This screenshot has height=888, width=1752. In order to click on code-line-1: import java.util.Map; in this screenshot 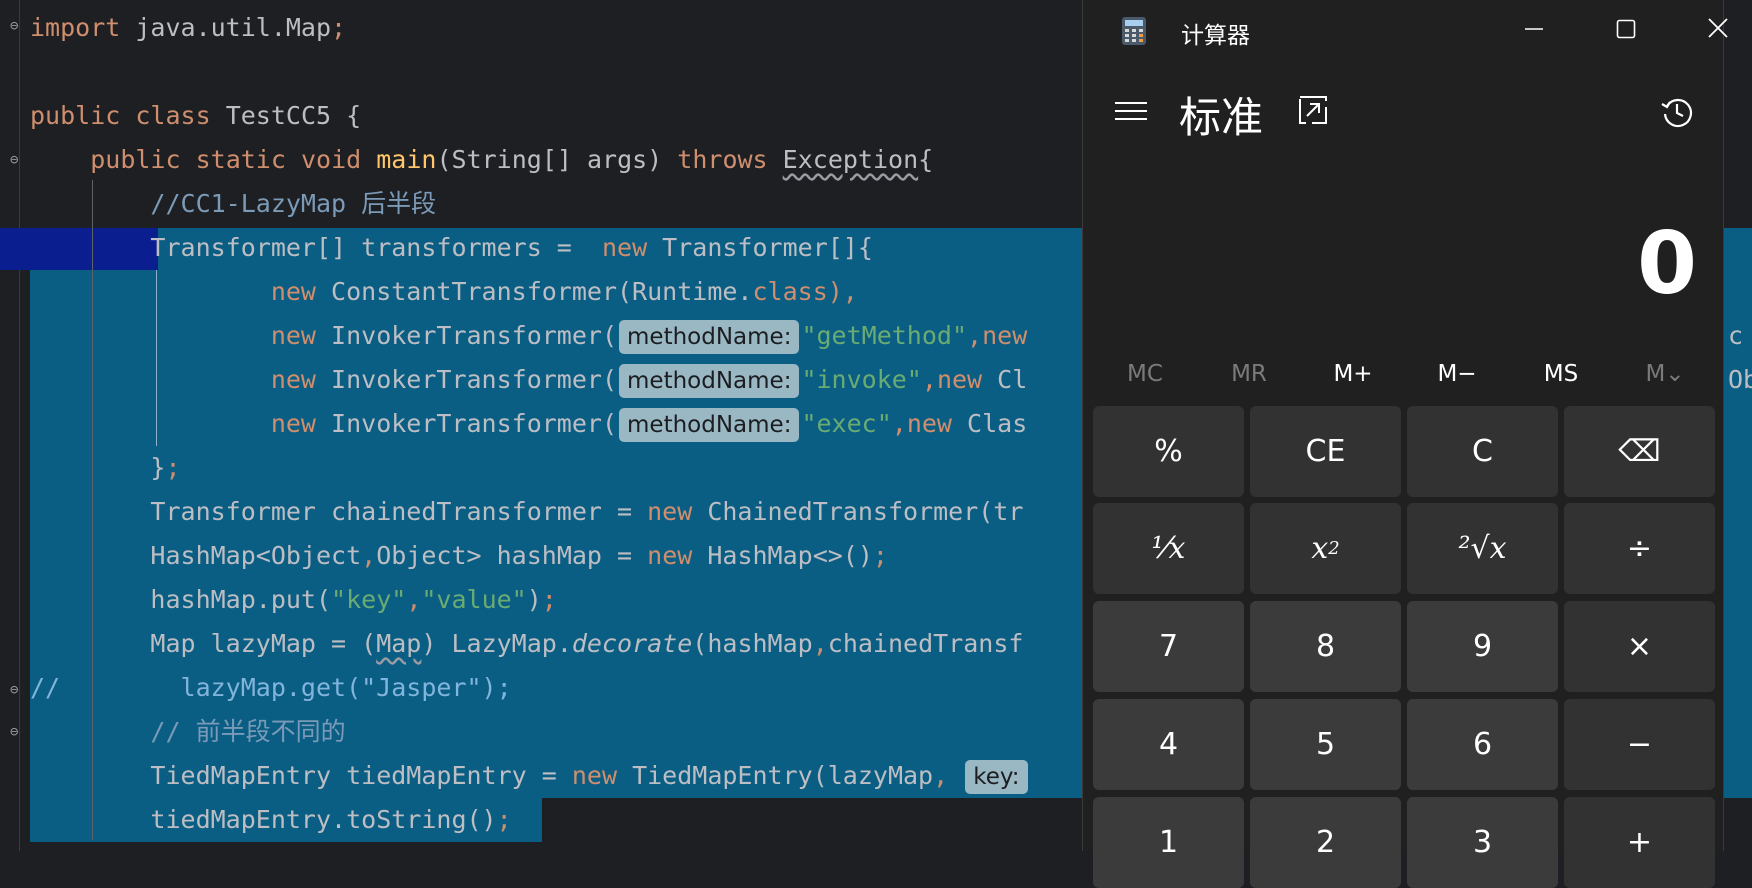, I will do `click(188, 28)`.